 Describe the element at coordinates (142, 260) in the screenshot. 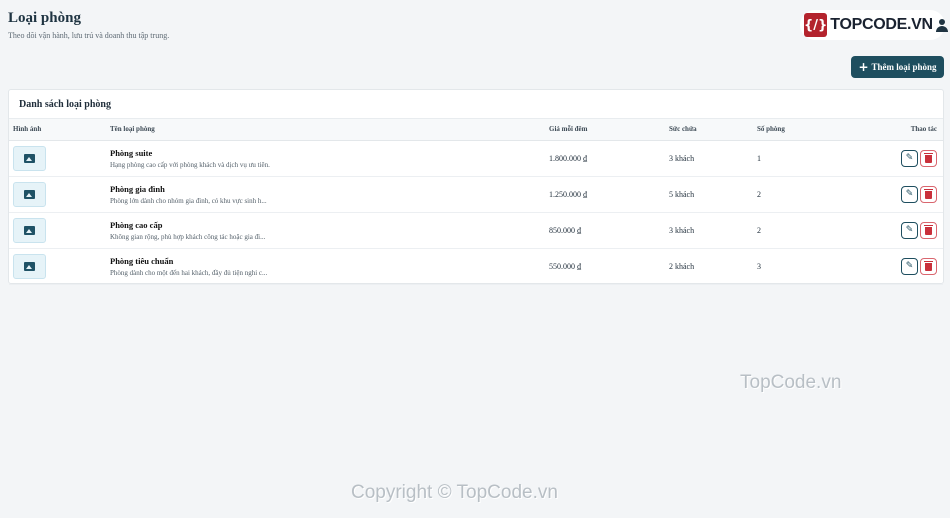

I see `room-name: Phòng tiêu chuẩn` at that location.